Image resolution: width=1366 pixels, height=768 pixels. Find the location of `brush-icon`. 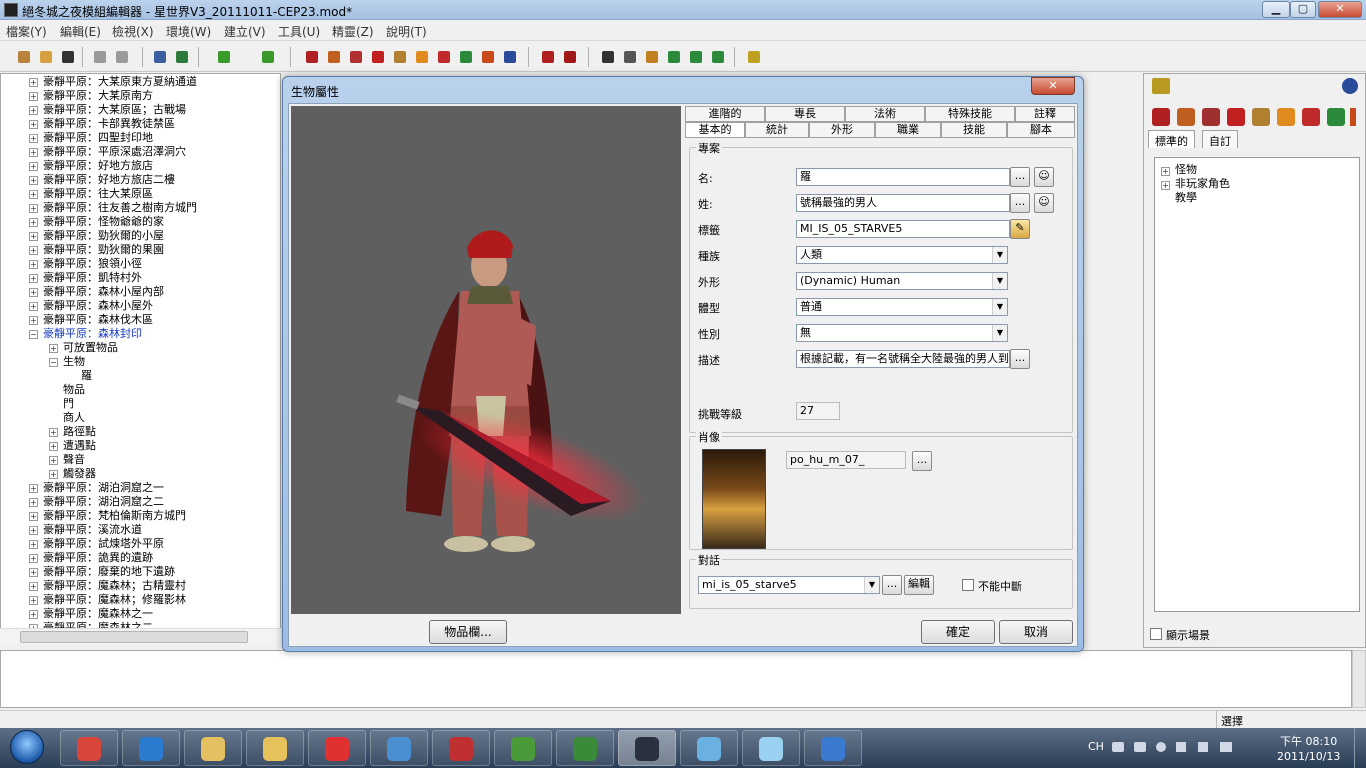

brush-icon is located at coordinates (608, 57).